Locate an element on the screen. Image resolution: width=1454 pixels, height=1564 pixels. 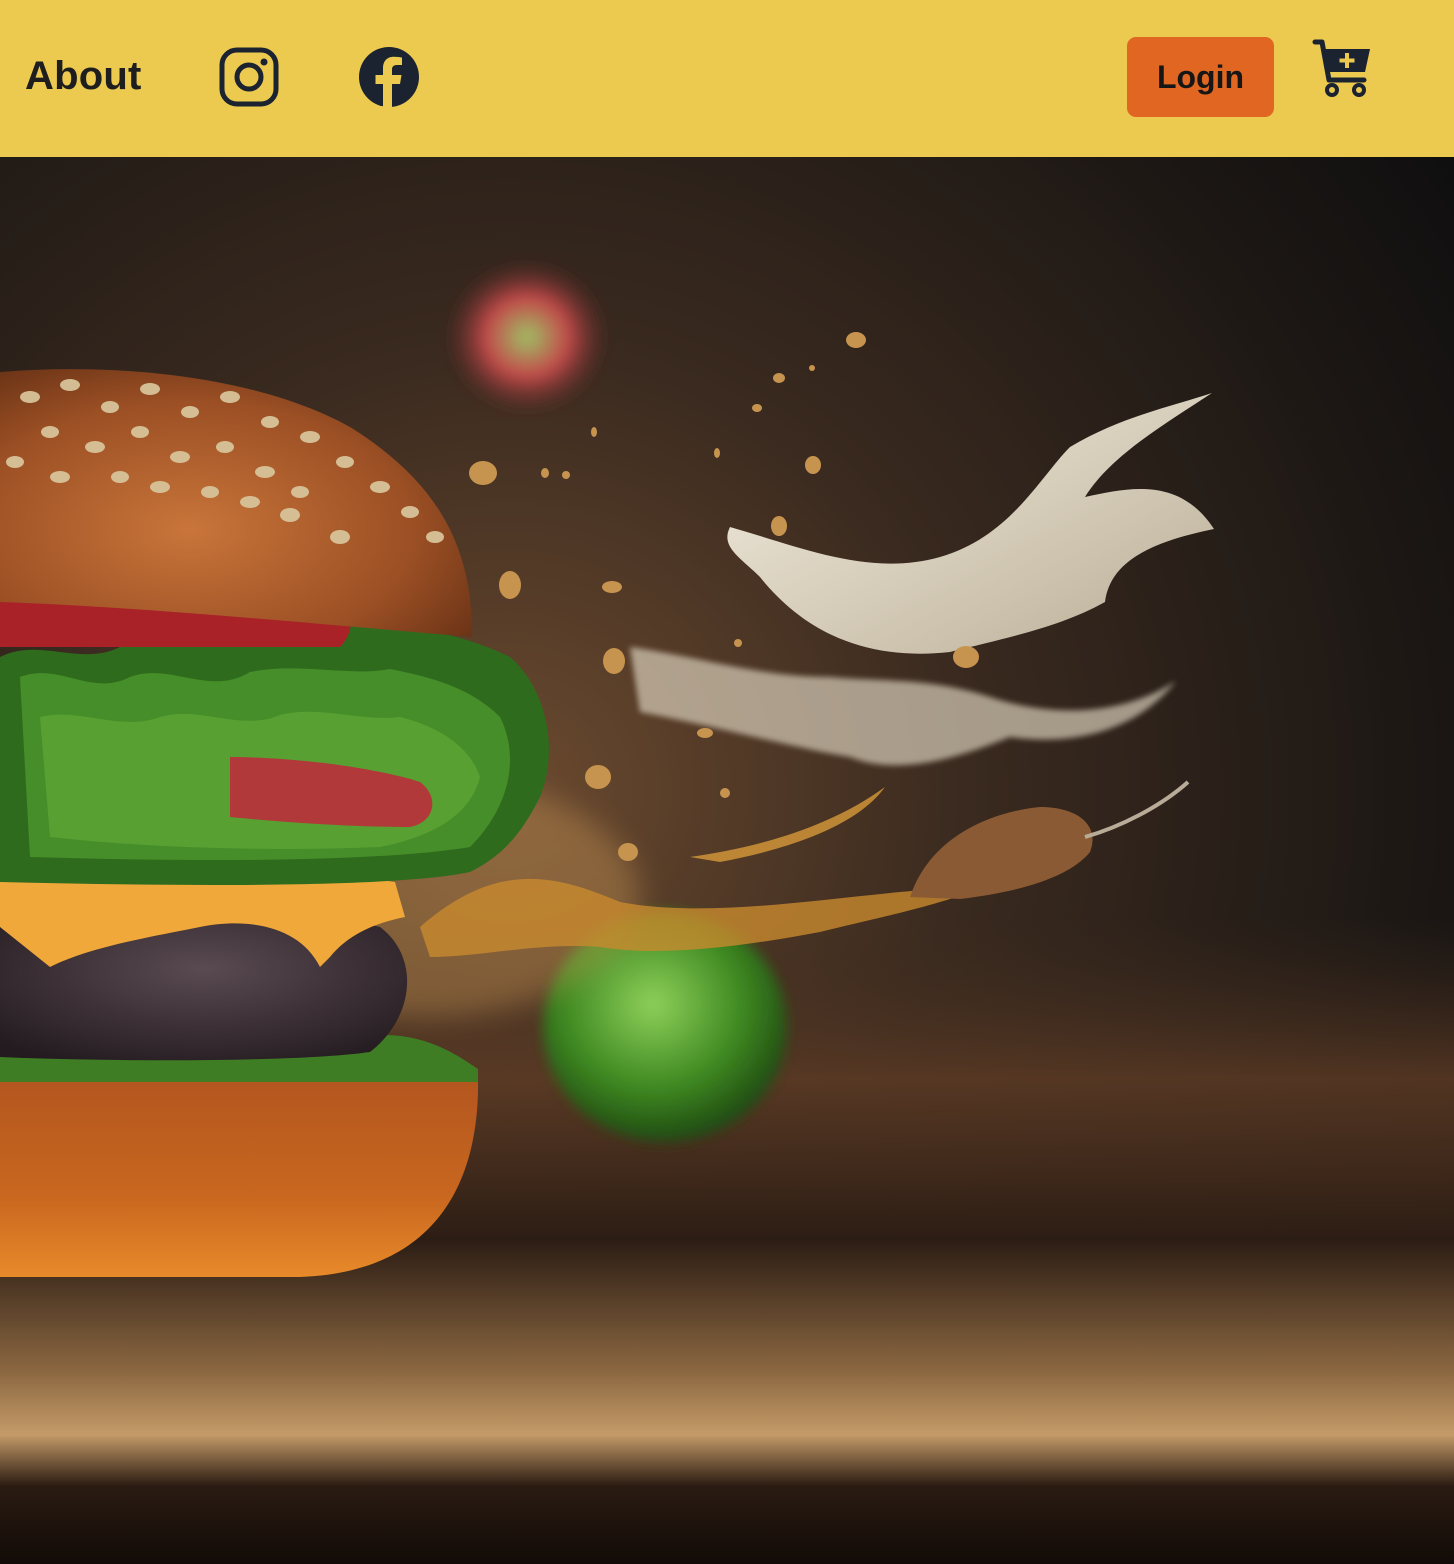
facebook-icon is located at coordinates (389, 77).